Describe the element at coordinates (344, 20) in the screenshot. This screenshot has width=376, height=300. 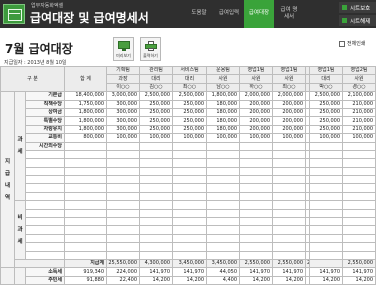
I see `green-square-icon` at that location.